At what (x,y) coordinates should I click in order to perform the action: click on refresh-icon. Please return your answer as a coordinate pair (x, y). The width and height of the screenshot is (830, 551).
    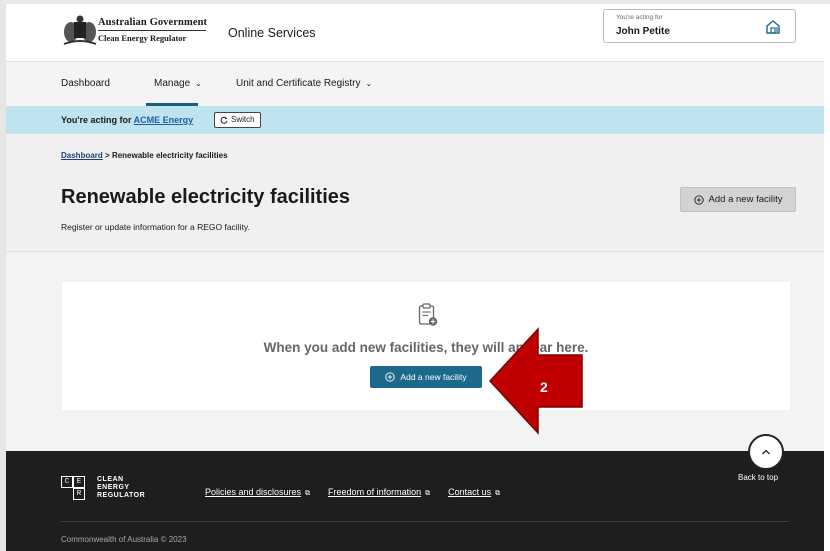
    Looking at the image, I should click on (224, 120).